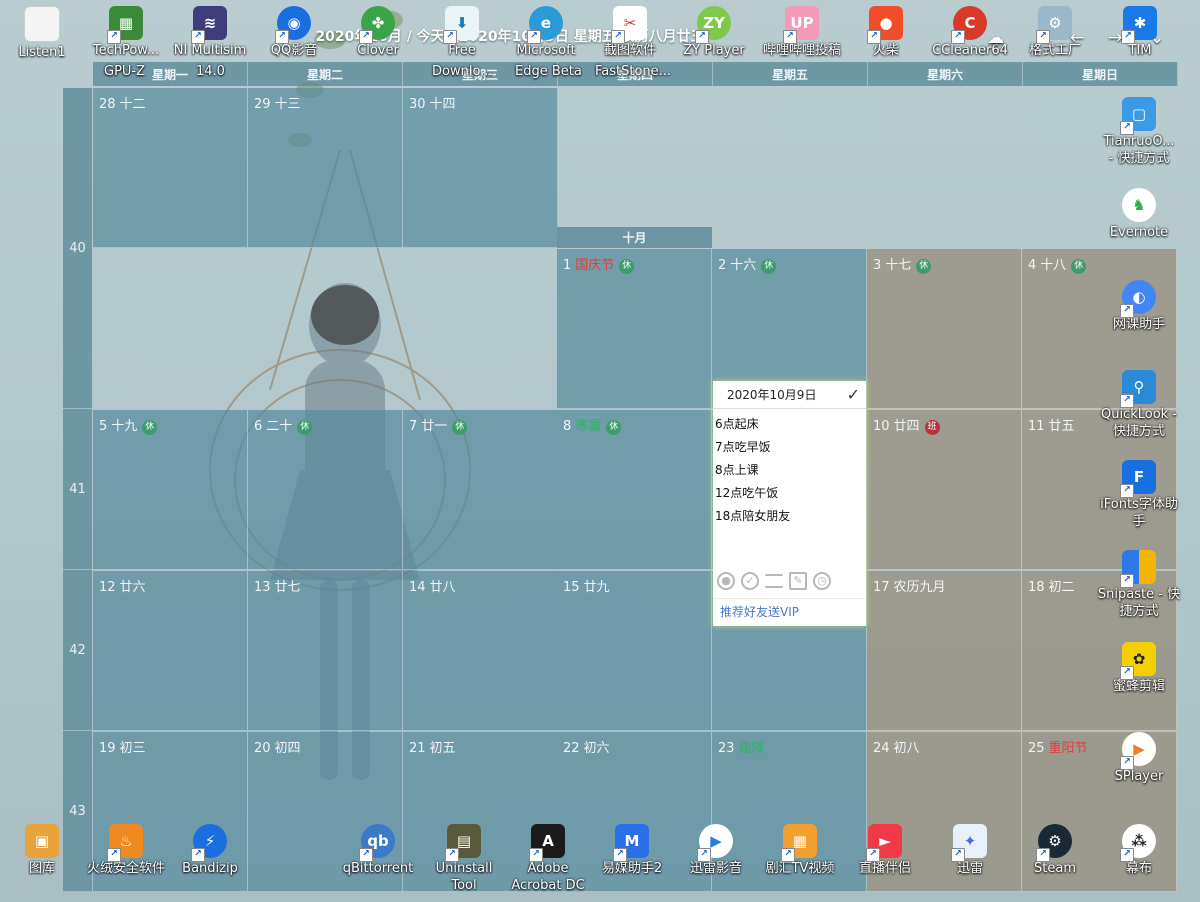 The width and height of the screenshot is (1200, 902). I want to click on work-badge: 班, so click(932, 427).